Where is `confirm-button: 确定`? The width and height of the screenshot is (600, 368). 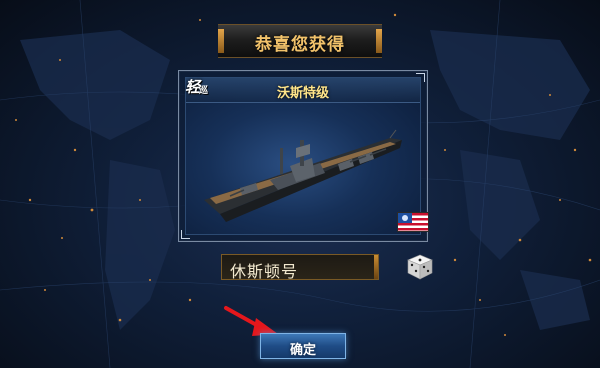 confirm-button: 确定 is located at coordinates (303, 346).